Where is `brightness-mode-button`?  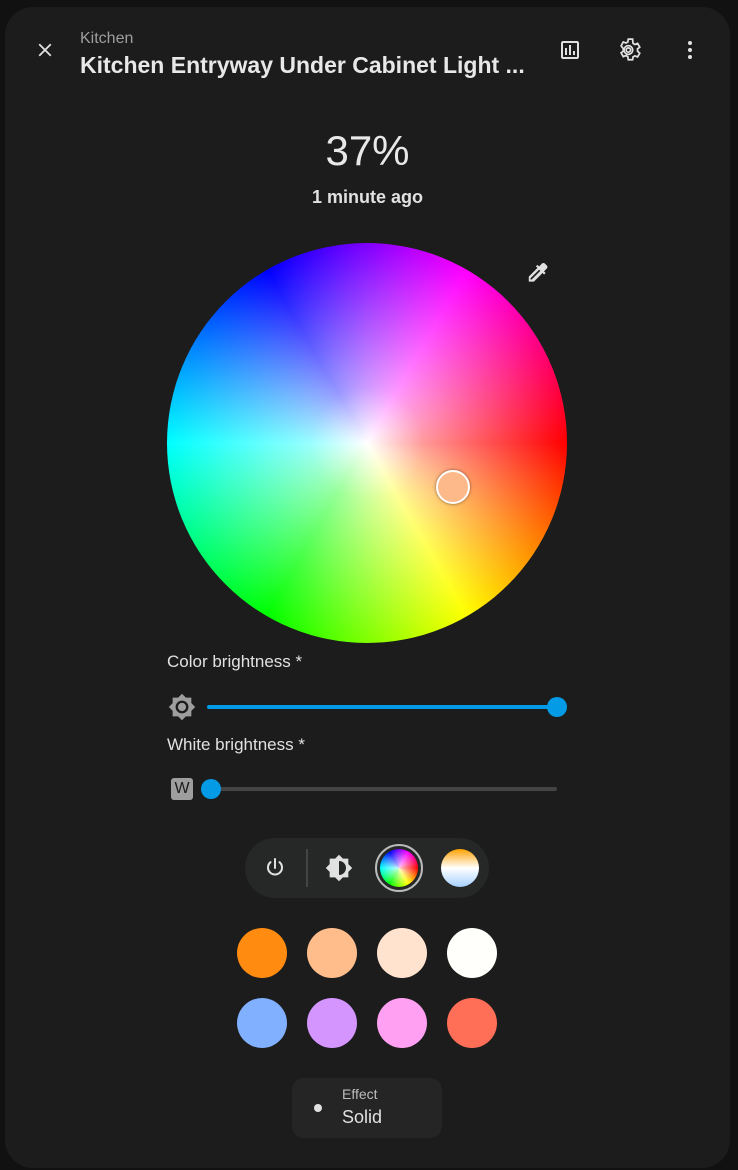
brightness-mode-button is located at coordinates (339, 868).